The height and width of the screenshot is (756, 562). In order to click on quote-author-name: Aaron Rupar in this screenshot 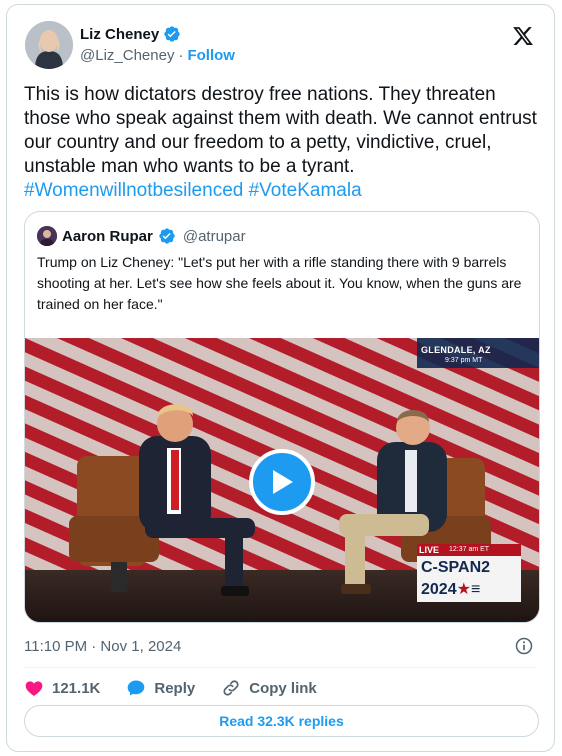, I will do `click(107, 236)`.